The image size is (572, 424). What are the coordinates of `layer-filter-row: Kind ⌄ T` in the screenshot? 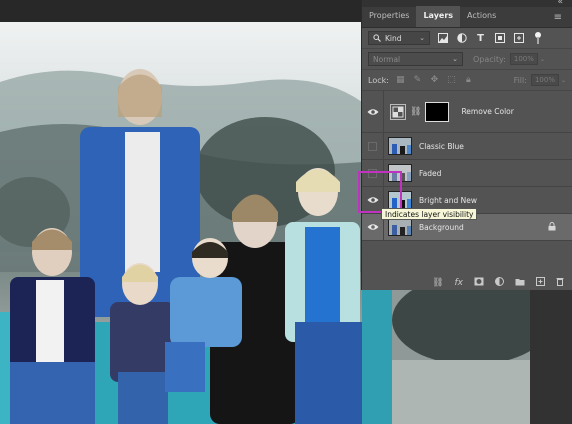 It's located at (467, 38).